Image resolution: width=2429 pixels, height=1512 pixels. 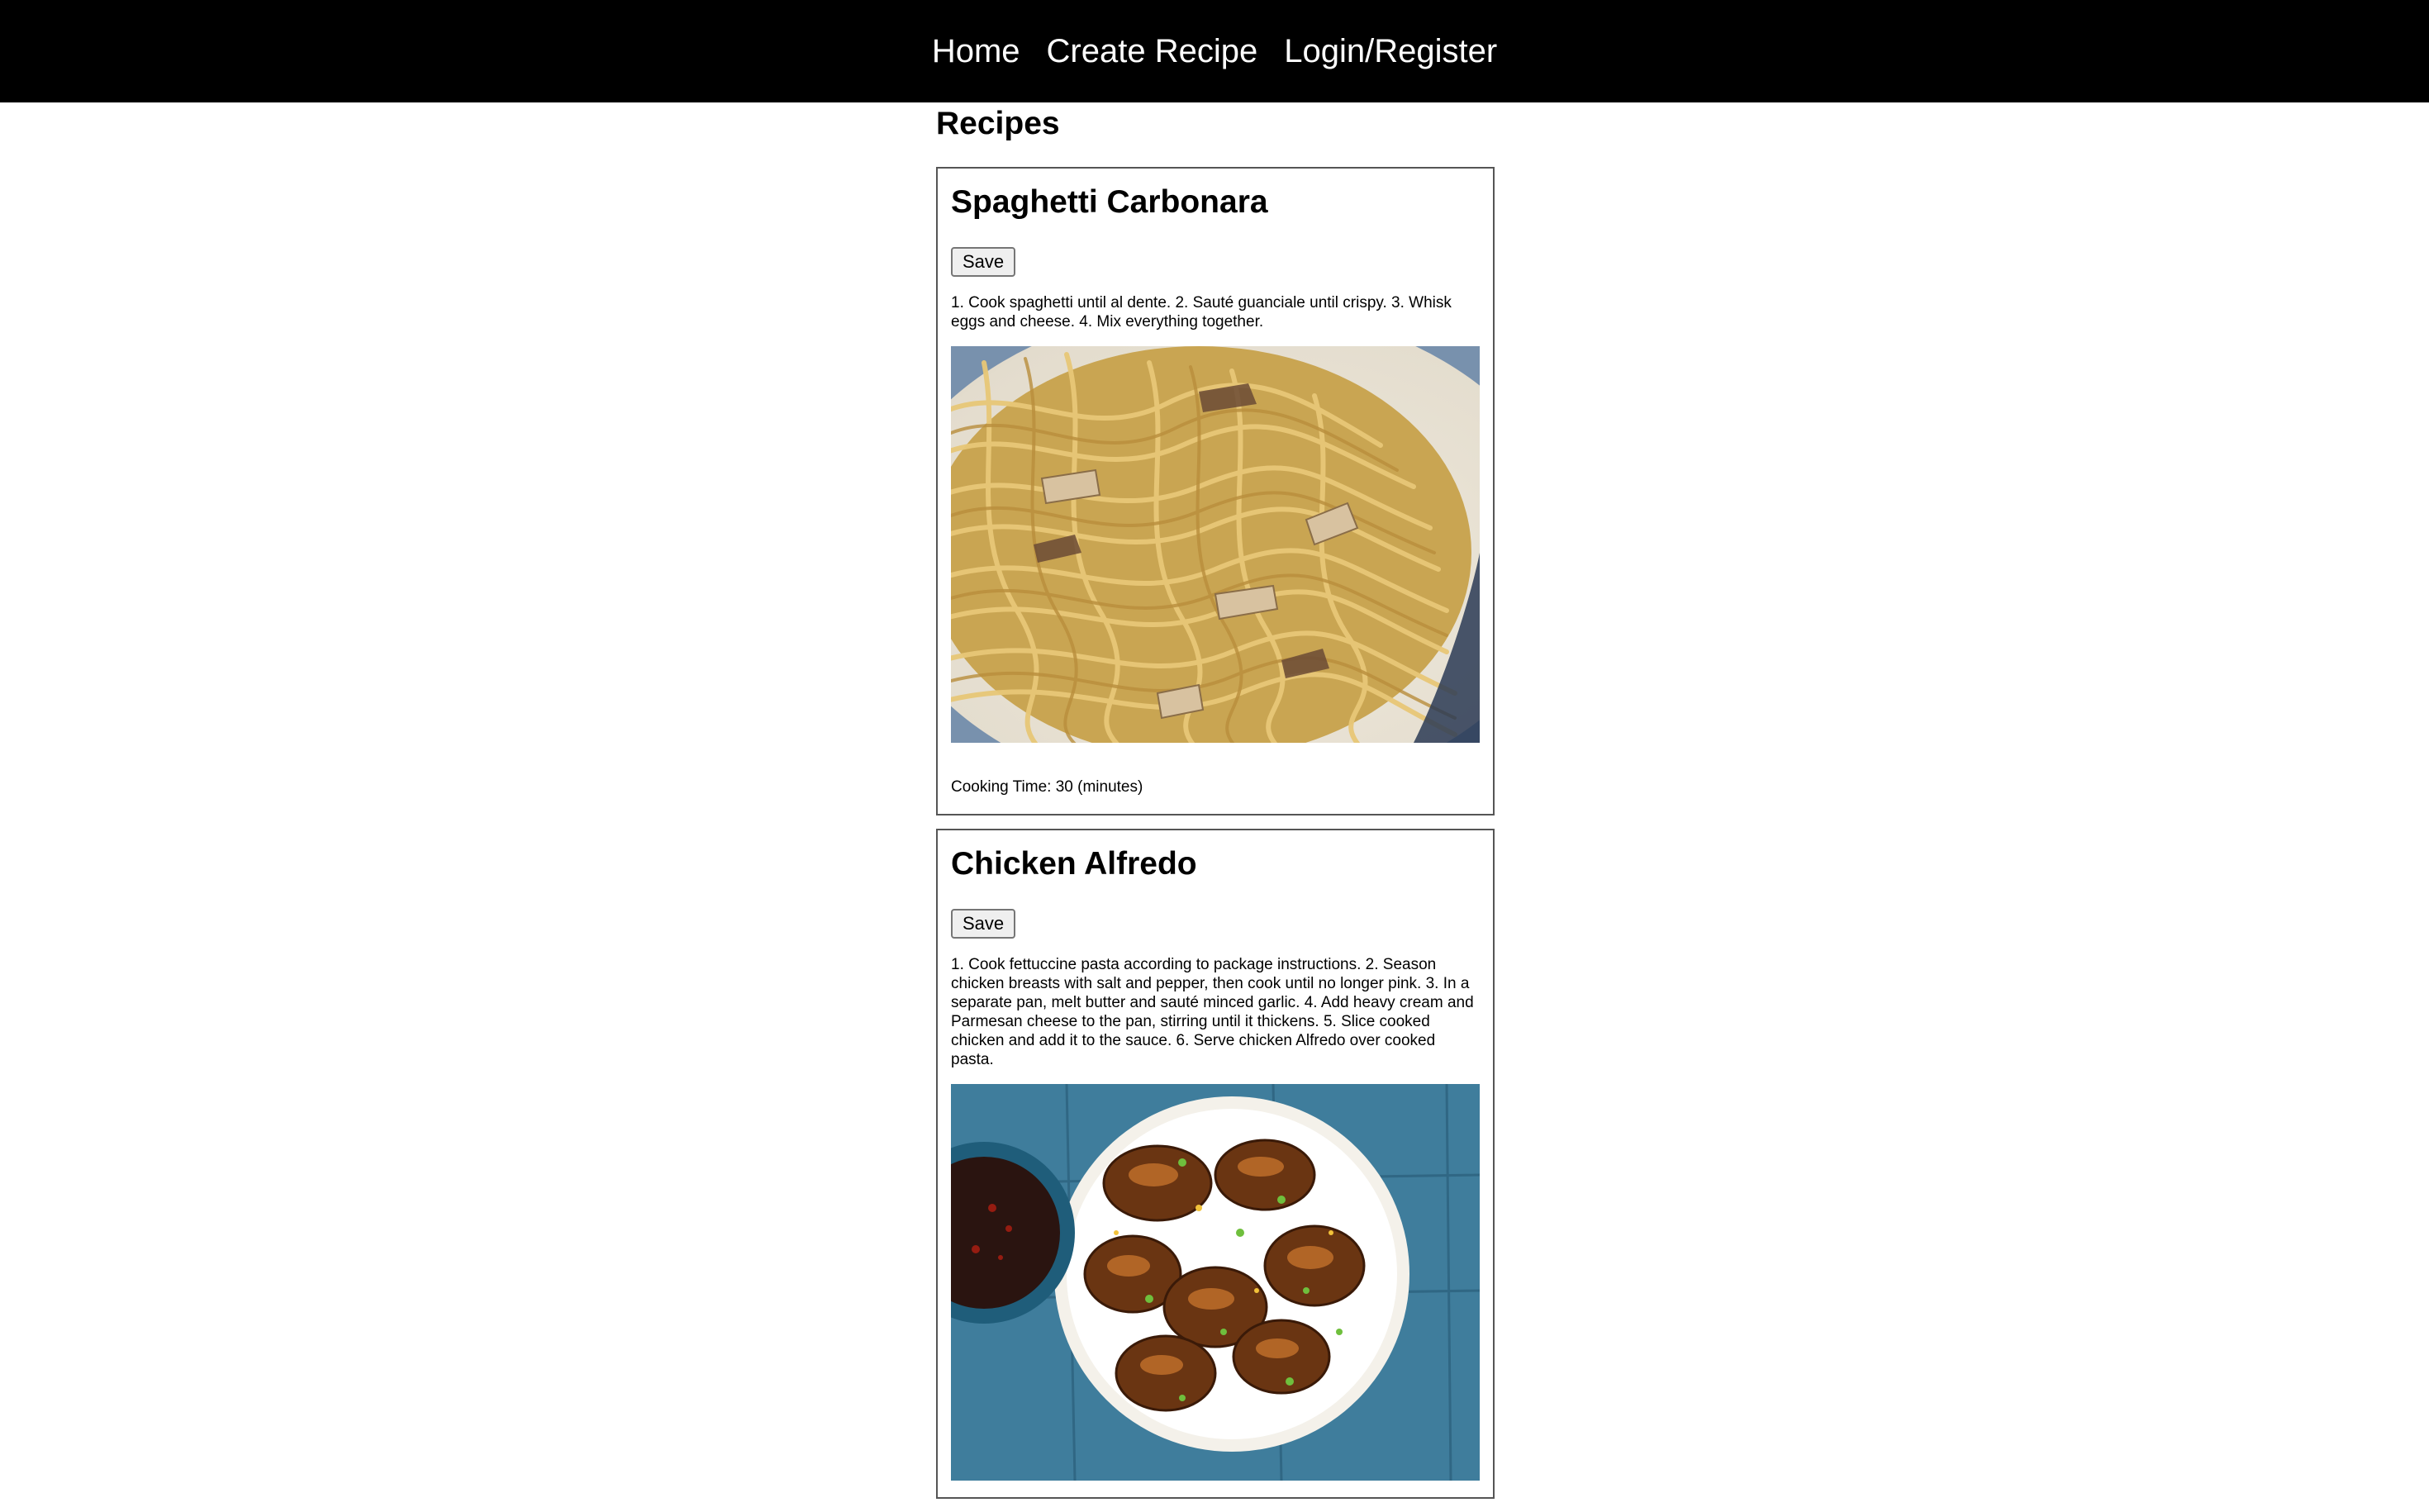 What do you see at coordinates (1047, 787) in the screenshot?
I see `cooking-time: Cooking Time: 30 (minutes)` at bounding box center [1047, 787].